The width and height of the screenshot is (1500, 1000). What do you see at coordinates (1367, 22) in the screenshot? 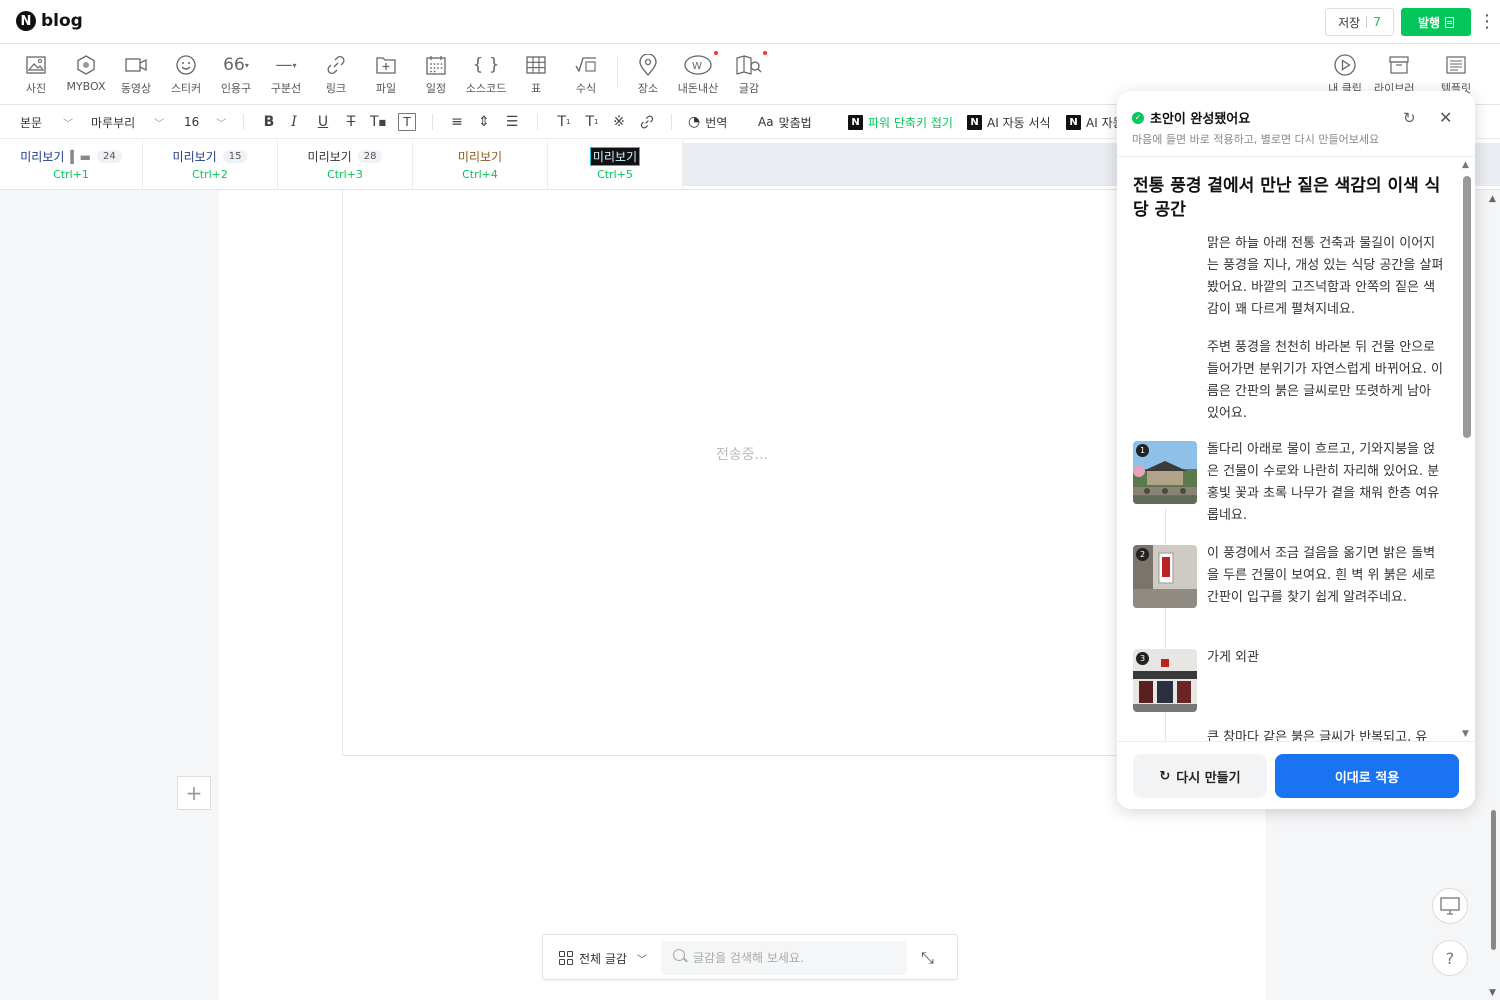
I see `save-separator` at bounding box center [1367, 22].